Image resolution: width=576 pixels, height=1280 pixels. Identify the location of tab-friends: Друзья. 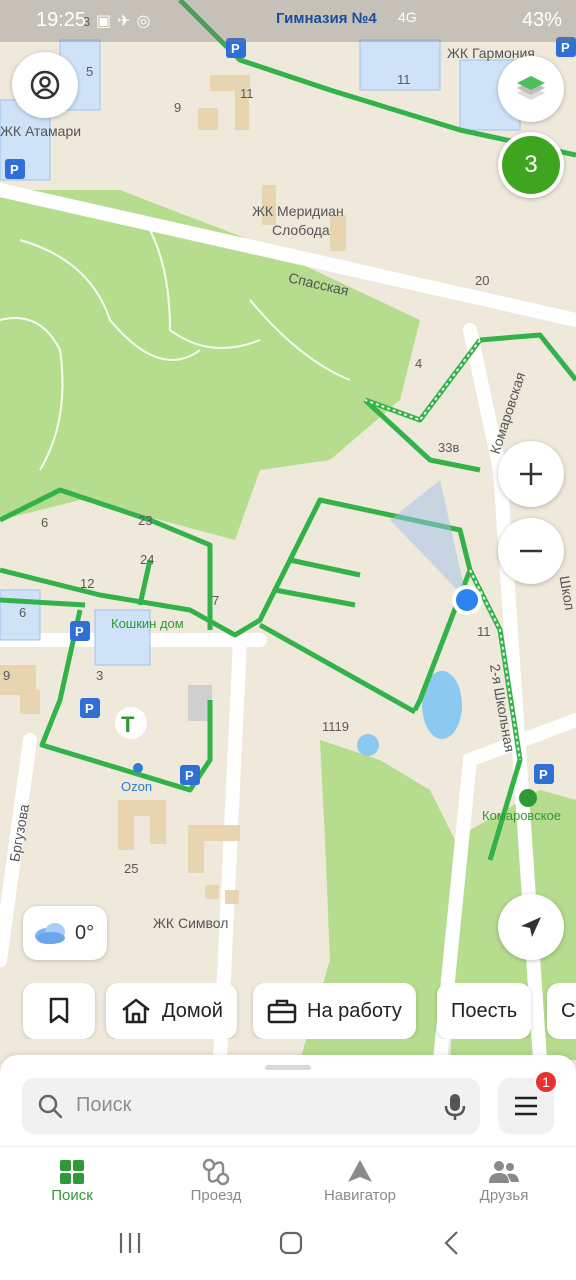
(504, 1180).